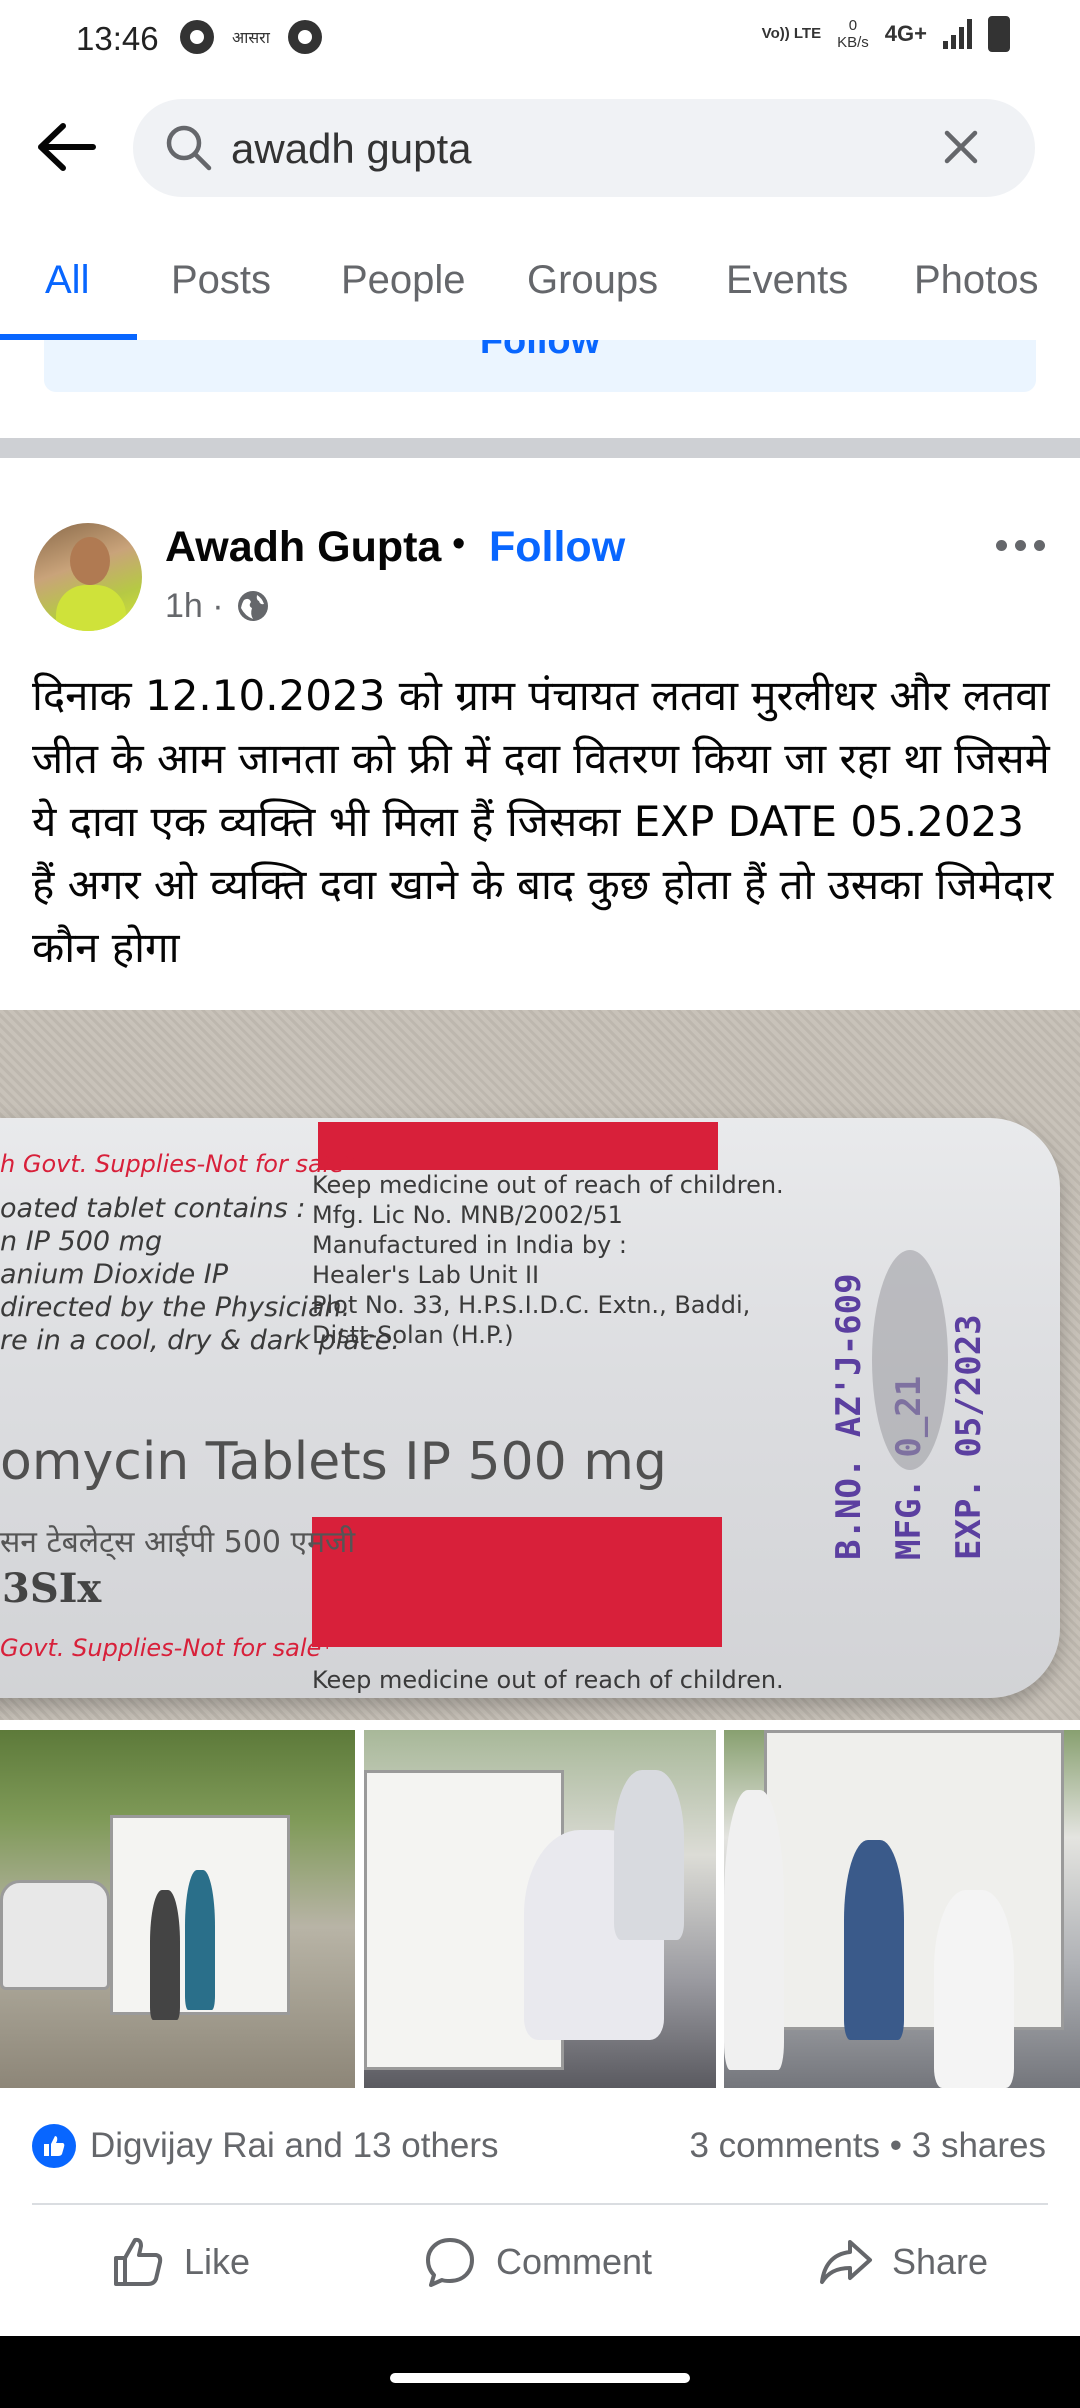 The image size is (1080, 2408). I want to click on stamp-line: EXP. 05/2023, so click(969, 1437).